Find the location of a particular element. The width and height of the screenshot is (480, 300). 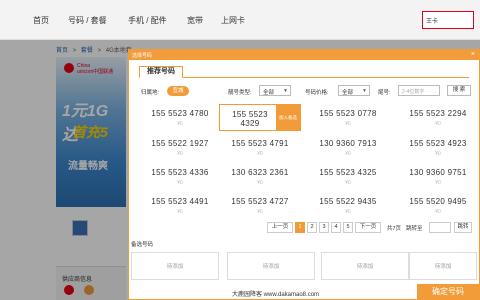

prev-page-button: 上一页 is located at coordinates (280, 227).